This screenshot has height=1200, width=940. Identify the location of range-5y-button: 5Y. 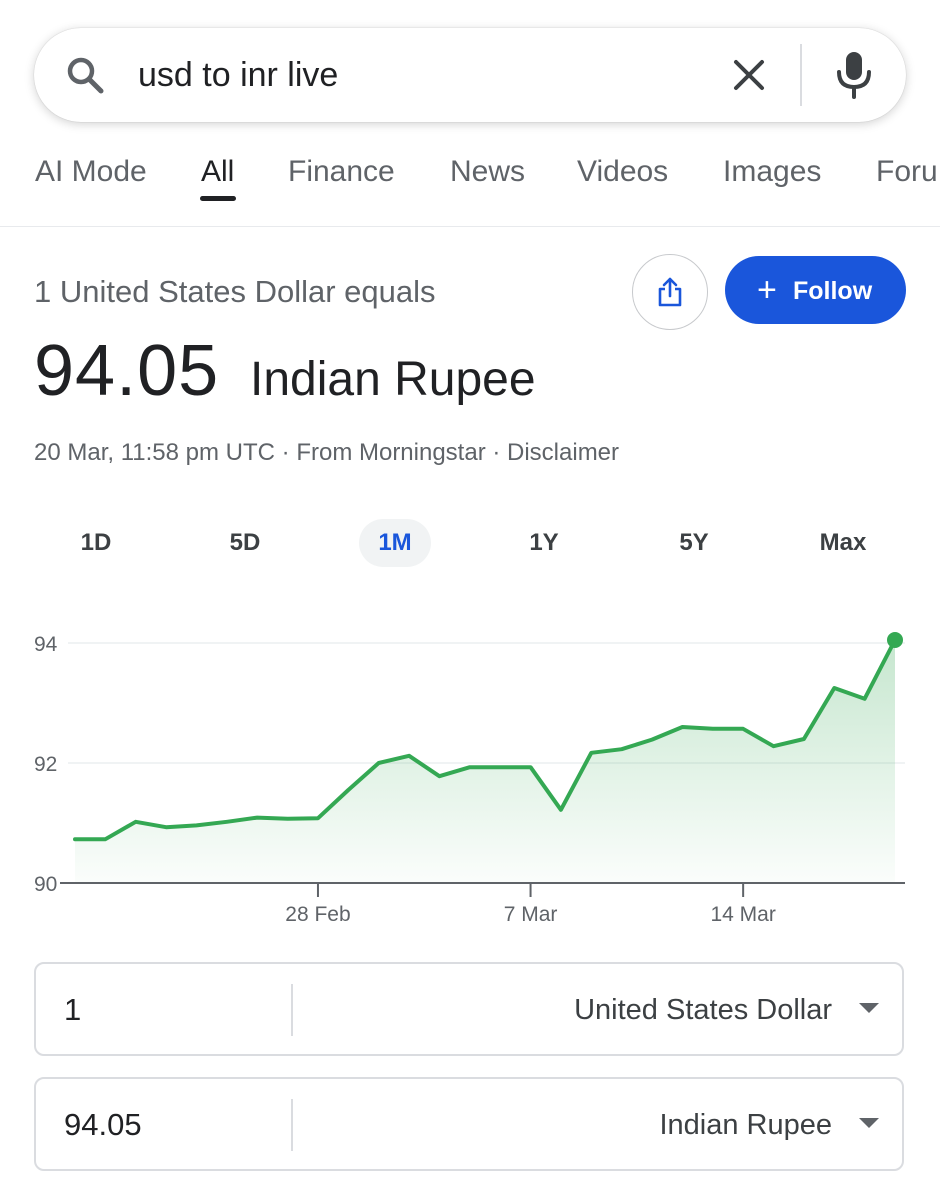
(694, 543).